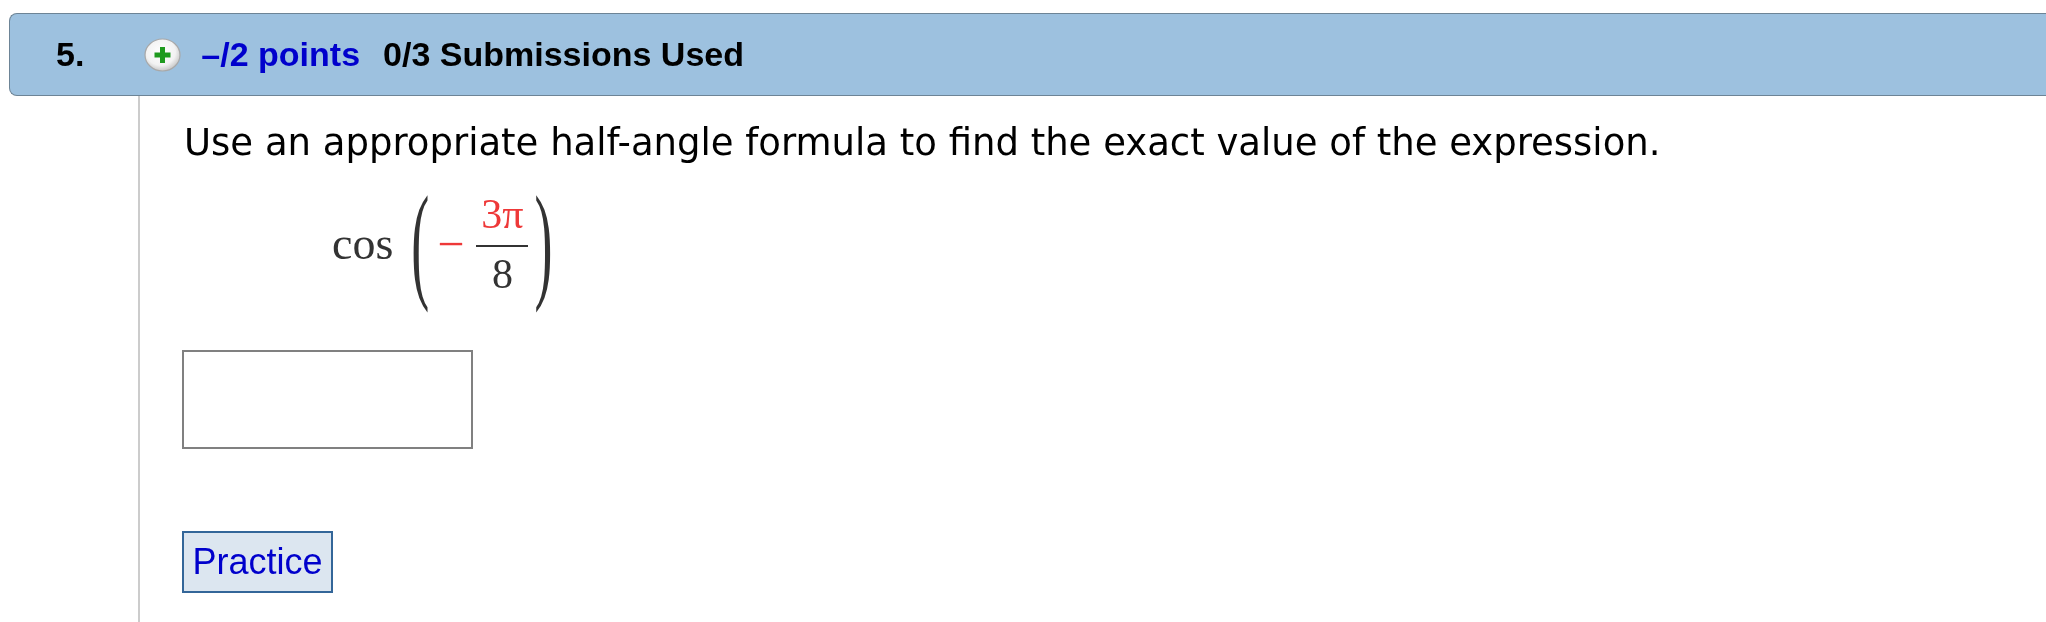  I want to click on right-parenthesis: ), so click(543, 244).